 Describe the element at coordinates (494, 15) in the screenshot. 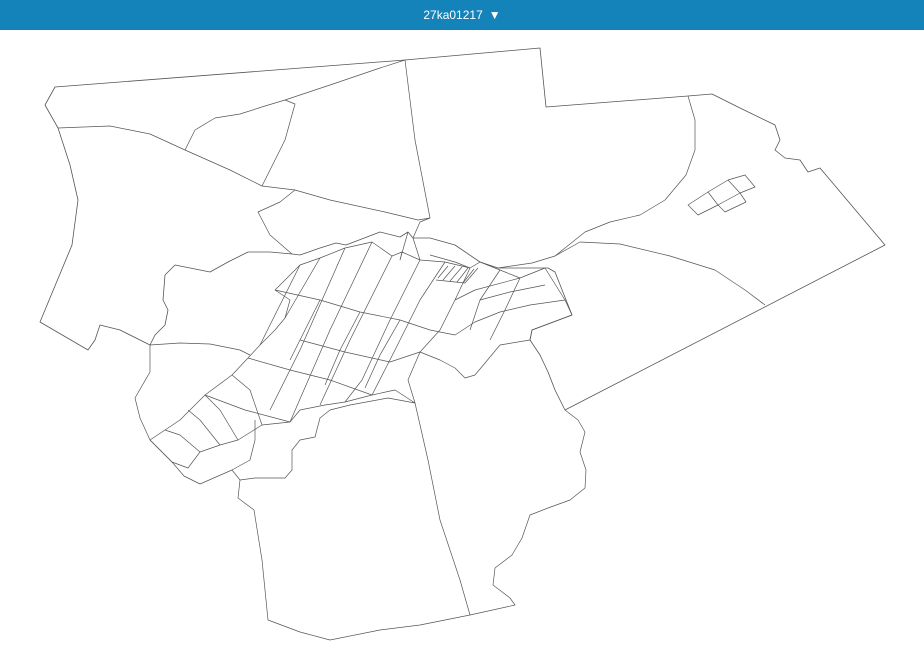

I see `triangle-down-icon: ▼` at that location.